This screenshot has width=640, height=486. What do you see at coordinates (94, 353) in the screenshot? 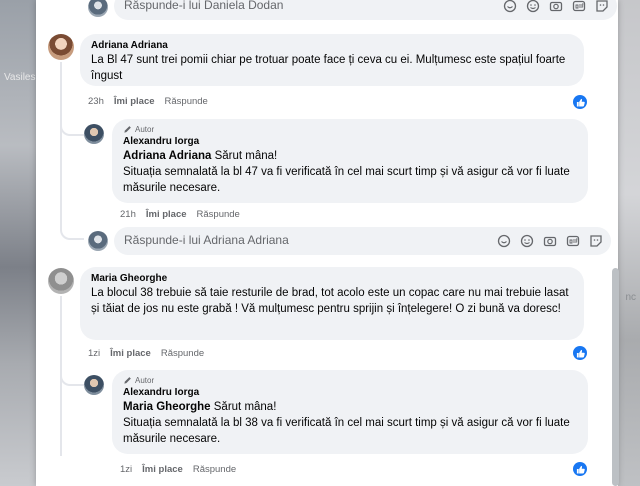
I see `comment-time: 1zi` at bounding box center [94, 353].